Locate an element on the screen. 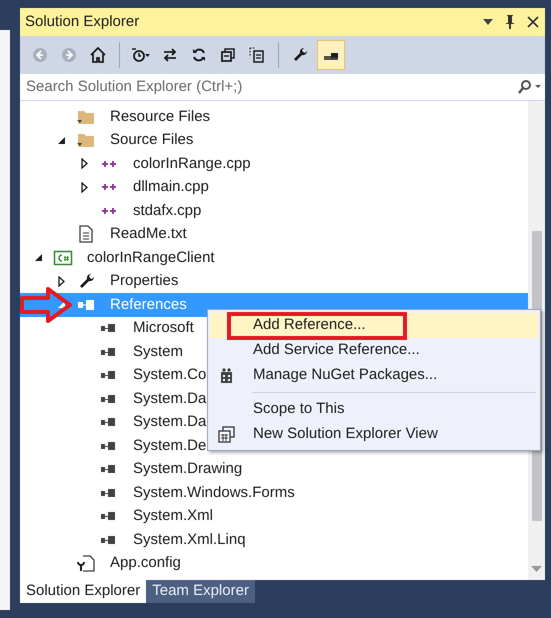 This screenshot has height=618, width=551. tab: Solution Explorer is located at coordinates (83, 591).